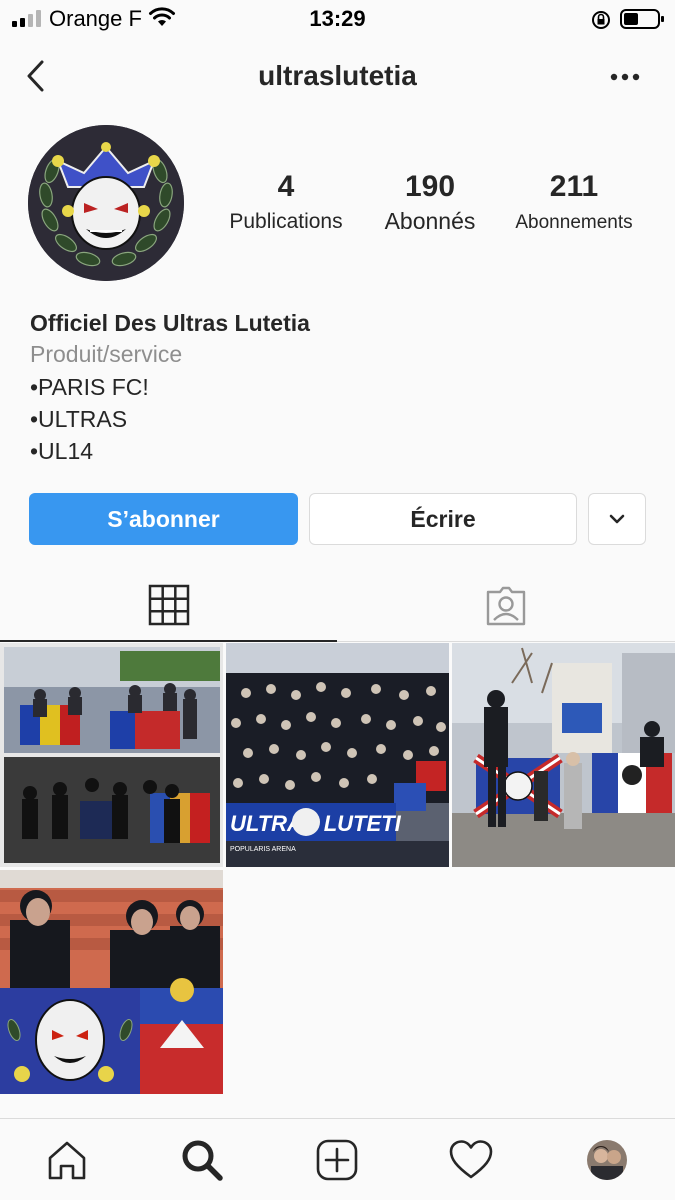  What do you see at coordinates (163, 519) in the screenshot?
I see `follow-button: S’abonner` at bounding box center [163, 519].